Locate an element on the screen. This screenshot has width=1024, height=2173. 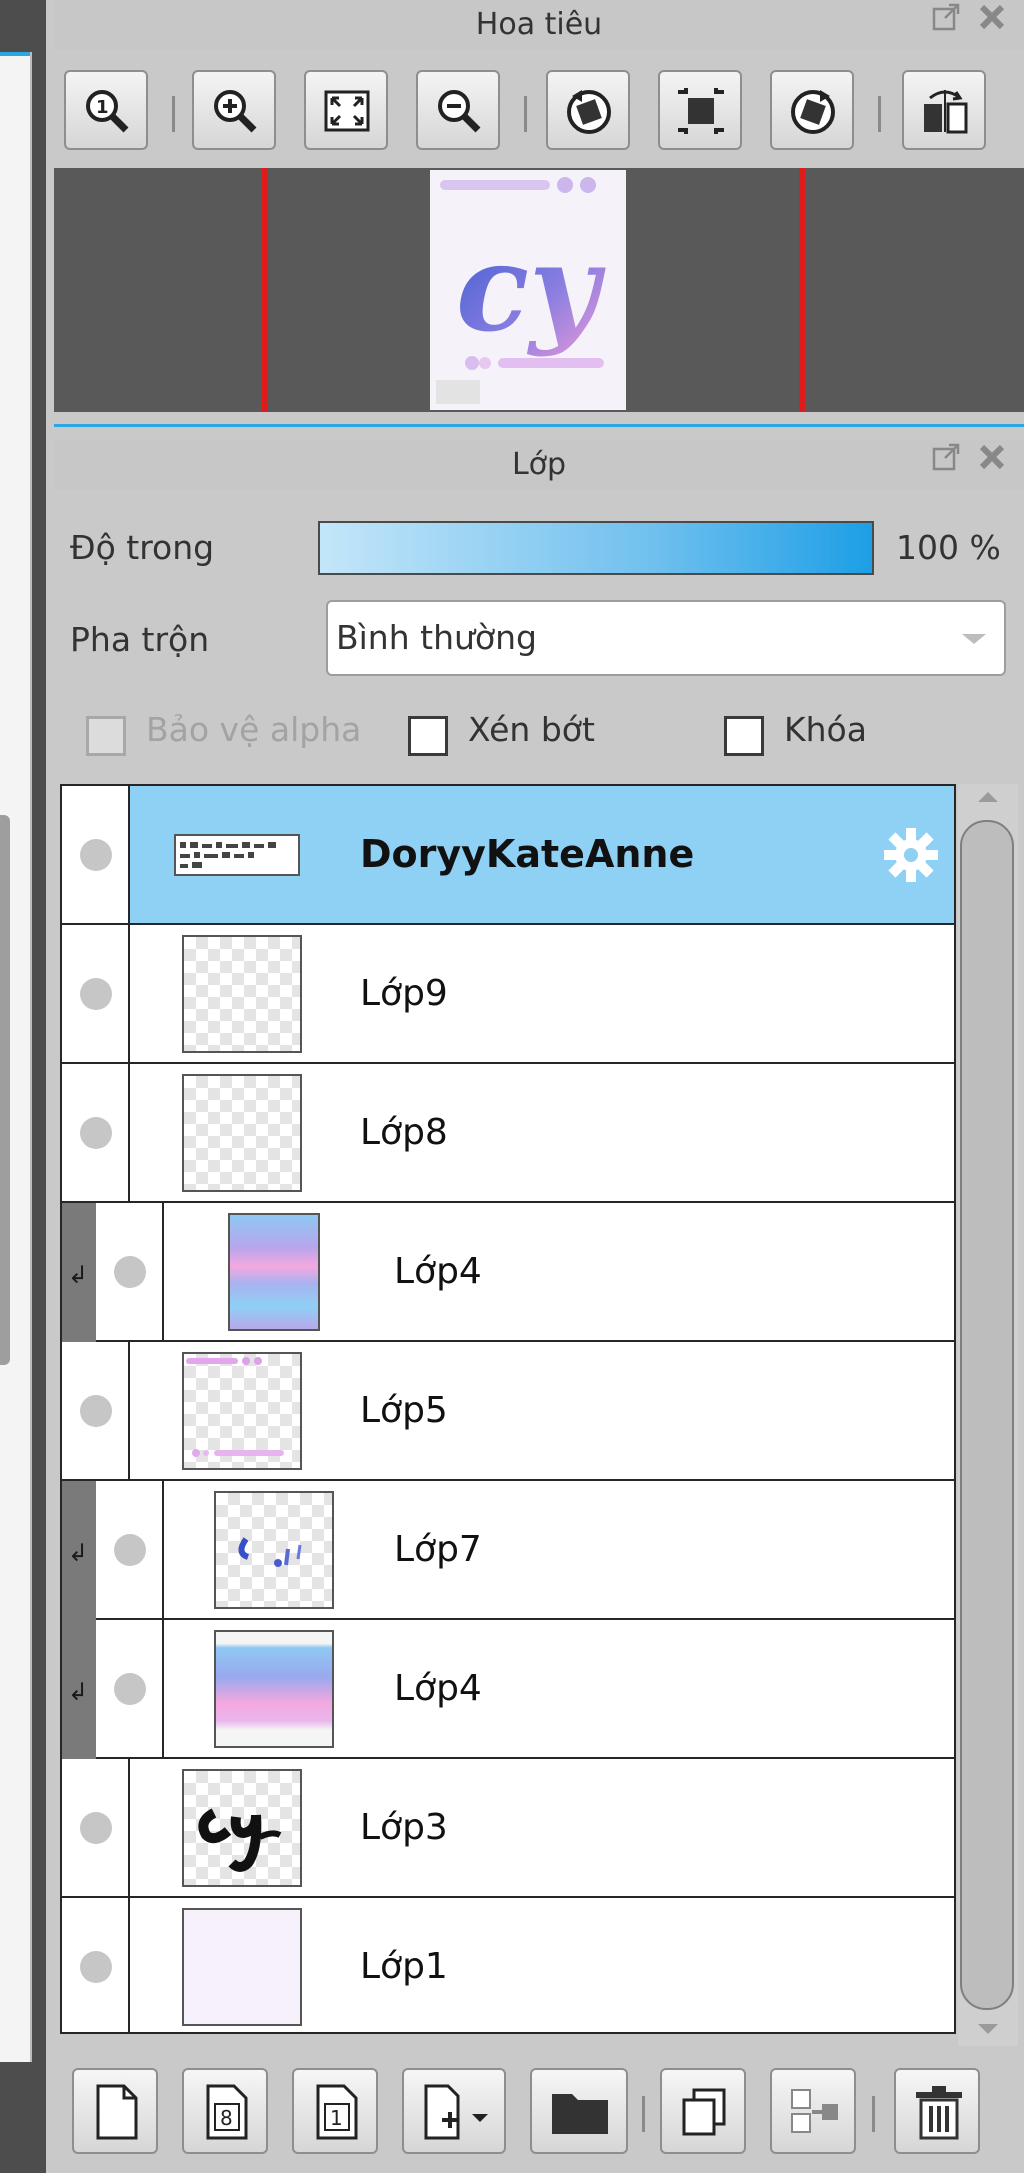
layer-row: DoryyKateAnne is located at coordinates (508, 855).